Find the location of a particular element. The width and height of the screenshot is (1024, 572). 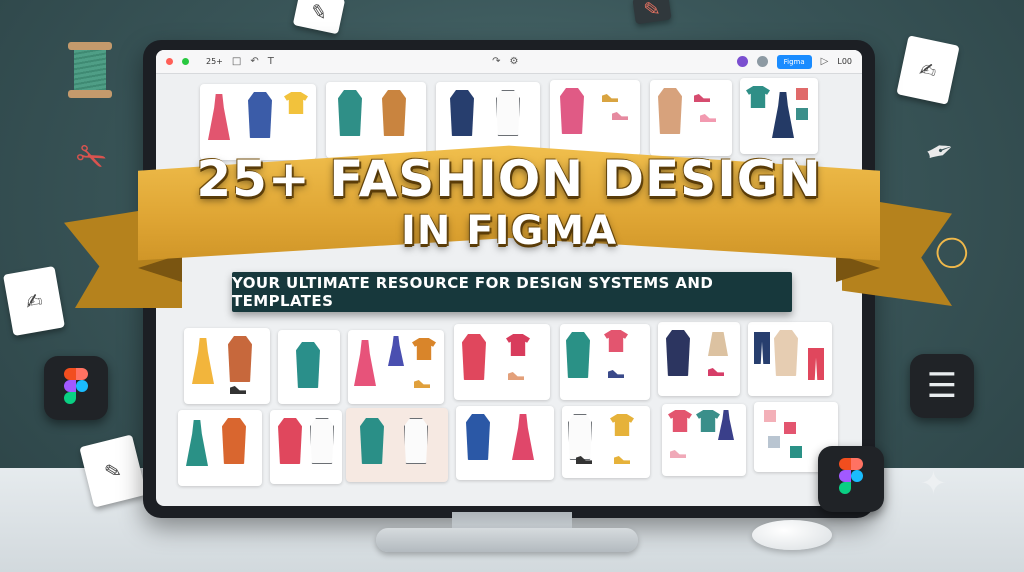

zoom-label: 25+ is located at coordinates (214, 61).